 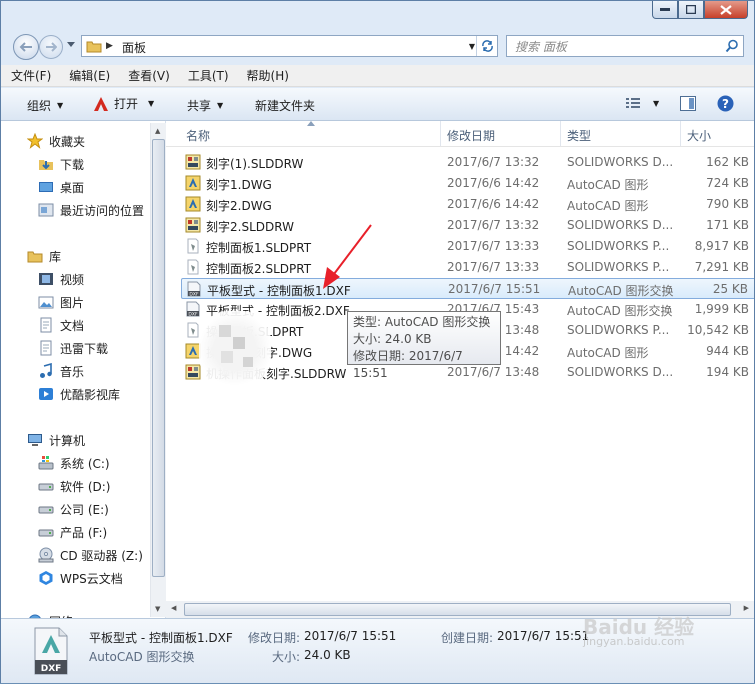 What do you see at coordinates (688, 103) in the screenshot?
I see `preview-pane-button` at bounding box center [688, 103].